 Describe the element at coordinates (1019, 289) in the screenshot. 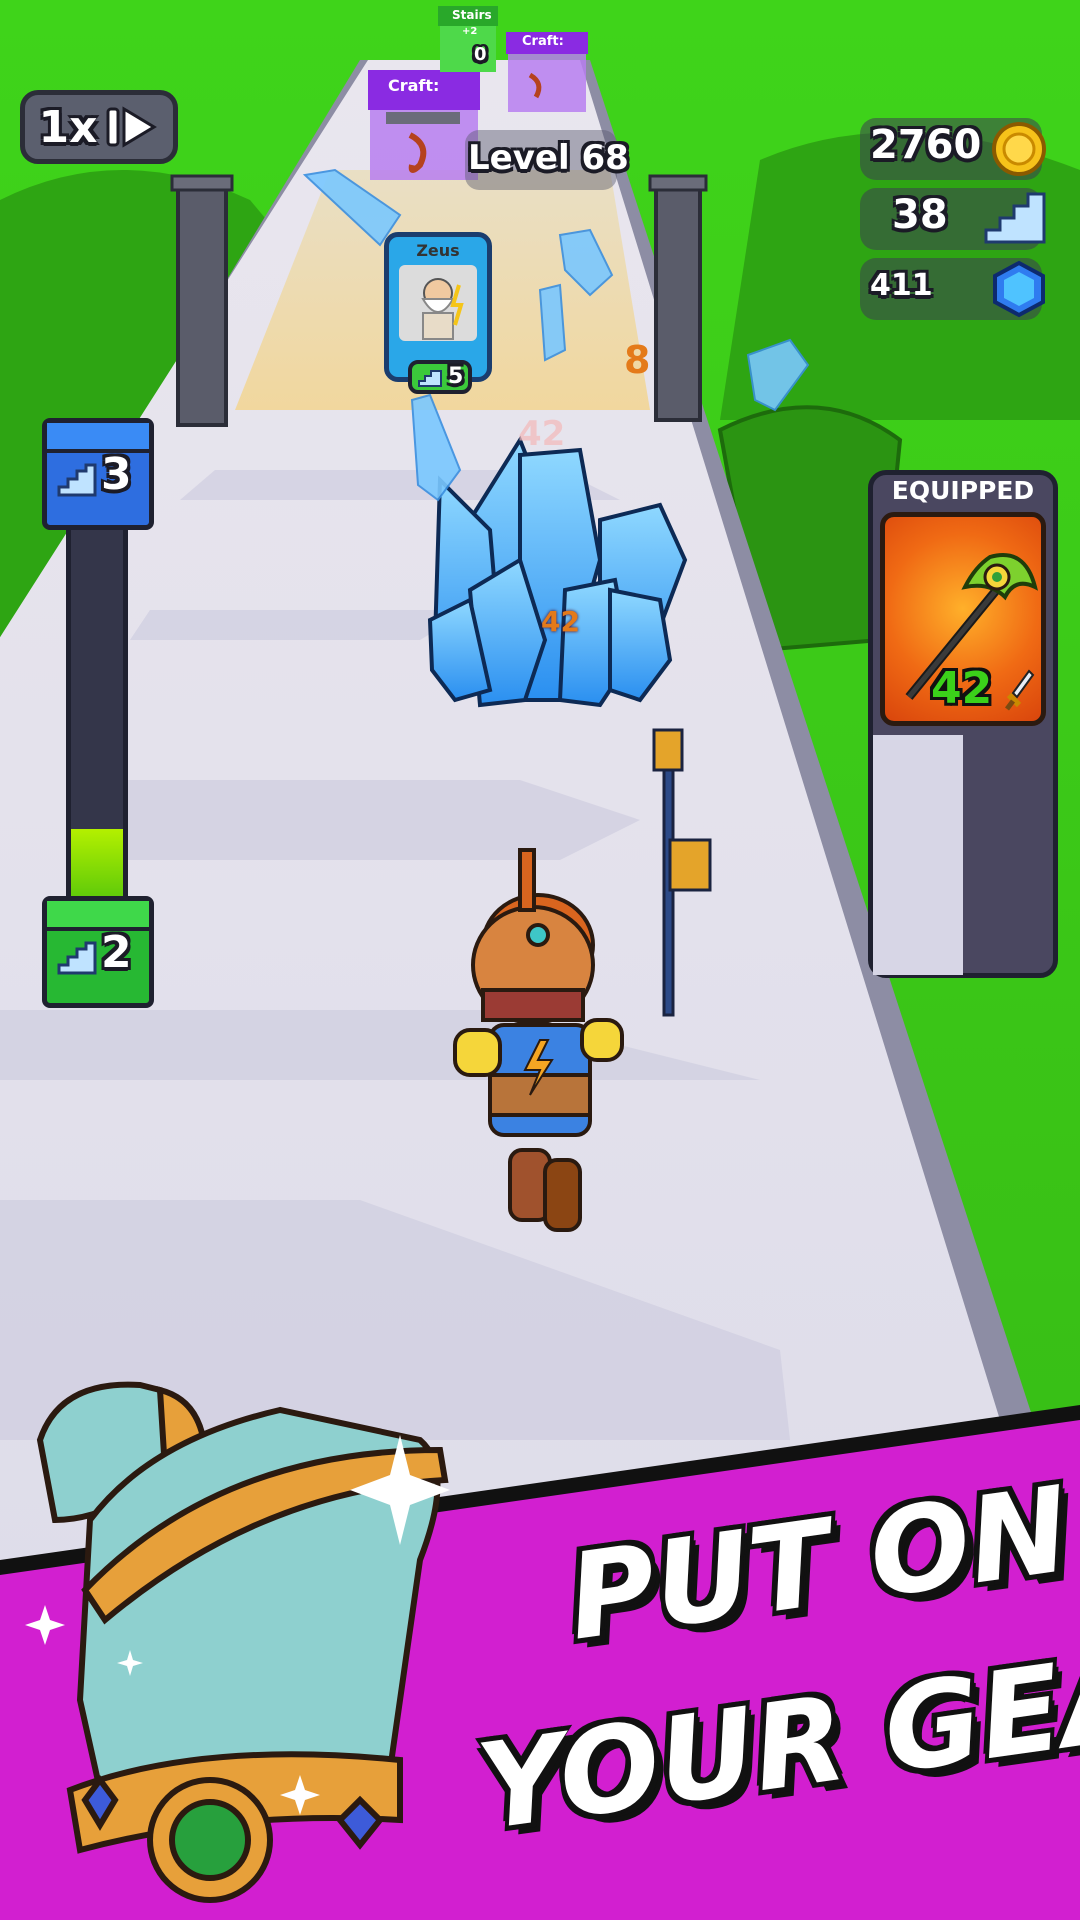

I see `gem-icon` at that location.